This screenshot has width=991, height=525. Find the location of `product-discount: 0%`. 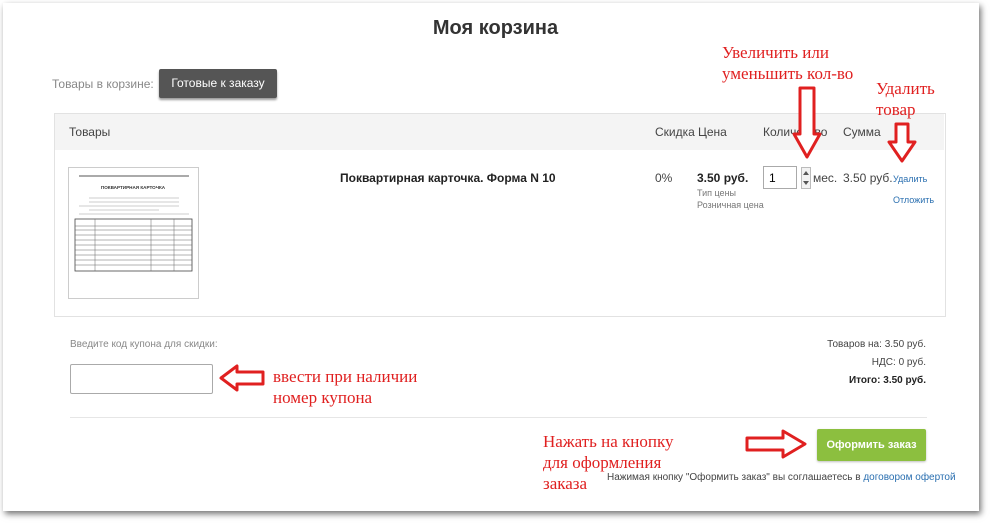

product-discount: 0% is located at coordinates (664, 178).